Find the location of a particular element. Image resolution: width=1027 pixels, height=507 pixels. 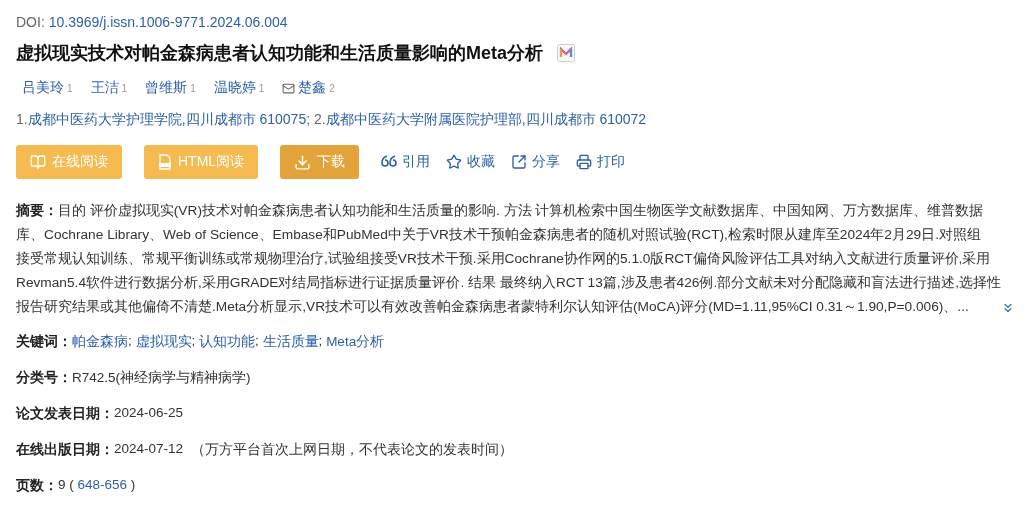

favorite-button: 收藏 is located at coordinates (471, 162).